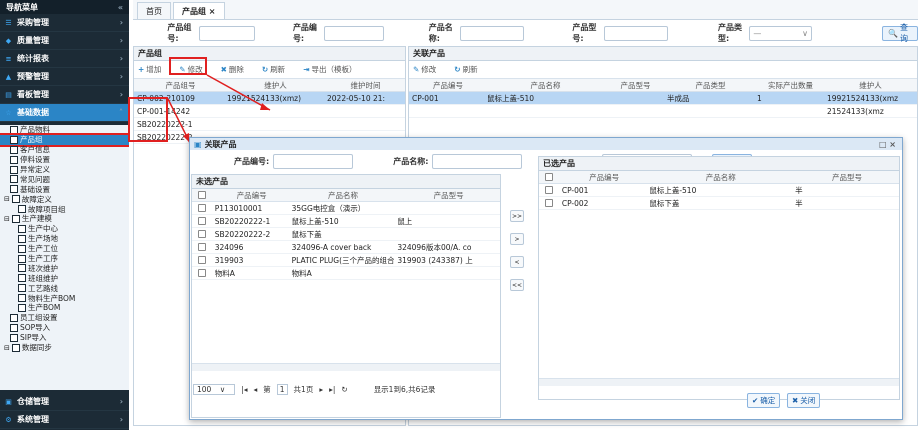 This screenshot has width=918, height=430. What do you see at coordinates (278, 69) in the screenshot?
I see `toolbar-button-3: ↻ 刷新` at bounding box center [278, 69].